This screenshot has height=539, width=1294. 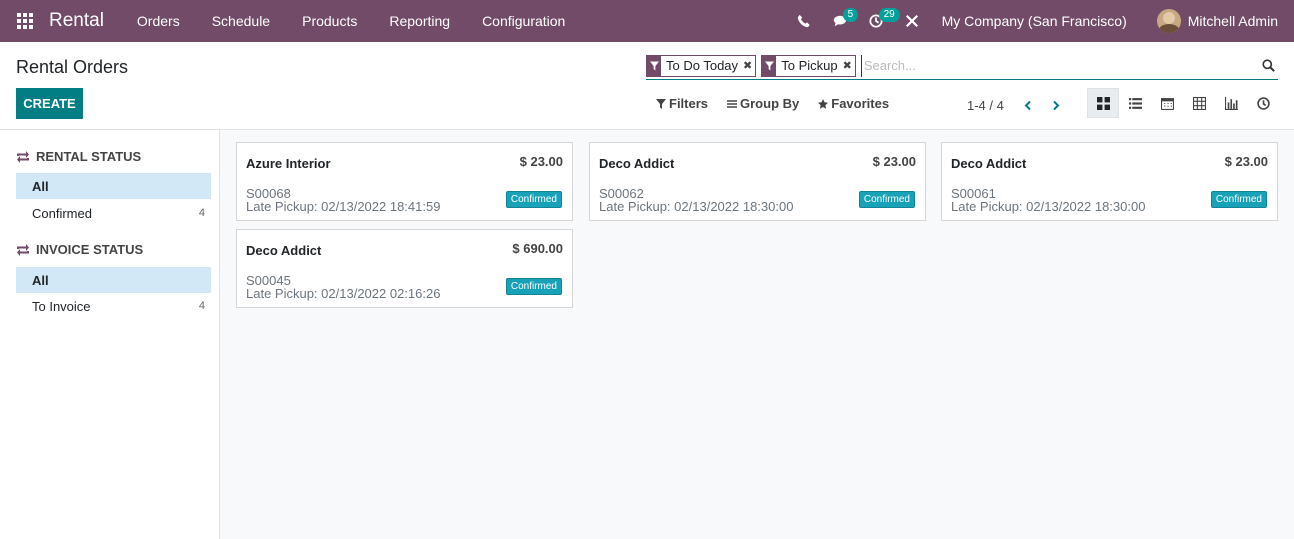 I want to click on invoice-status-header: Invoice Status, so click(x=79, y=249).